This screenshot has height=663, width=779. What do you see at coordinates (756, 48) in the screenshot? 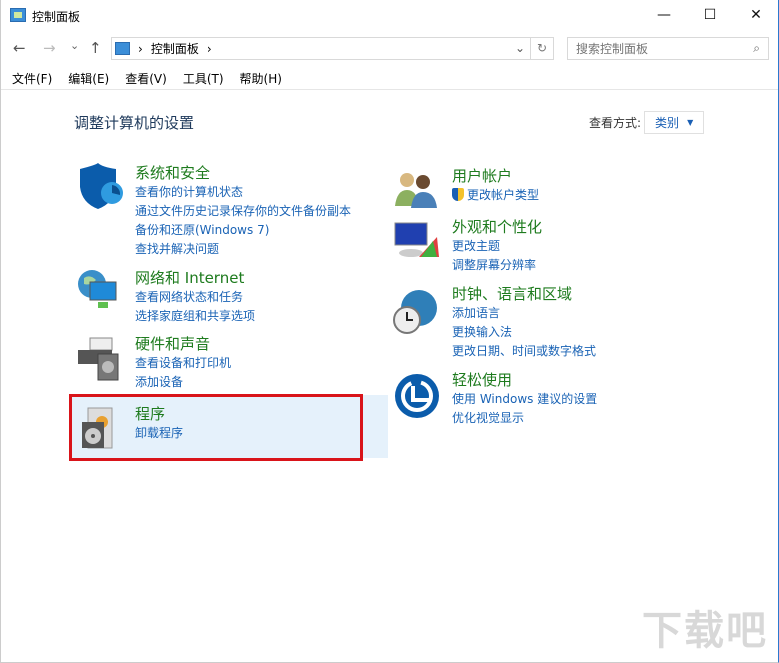
I see `search-icon: ⌕` at bounding box center [756, 48].